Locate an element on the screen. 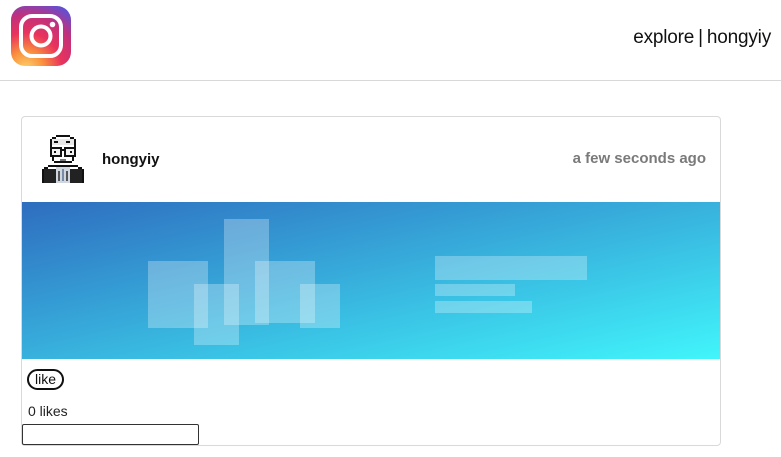 Image resolution: width=781 pixels, height=457 pixels. post-timestamp: a few seconds ago is located at coordinates (639, 158).